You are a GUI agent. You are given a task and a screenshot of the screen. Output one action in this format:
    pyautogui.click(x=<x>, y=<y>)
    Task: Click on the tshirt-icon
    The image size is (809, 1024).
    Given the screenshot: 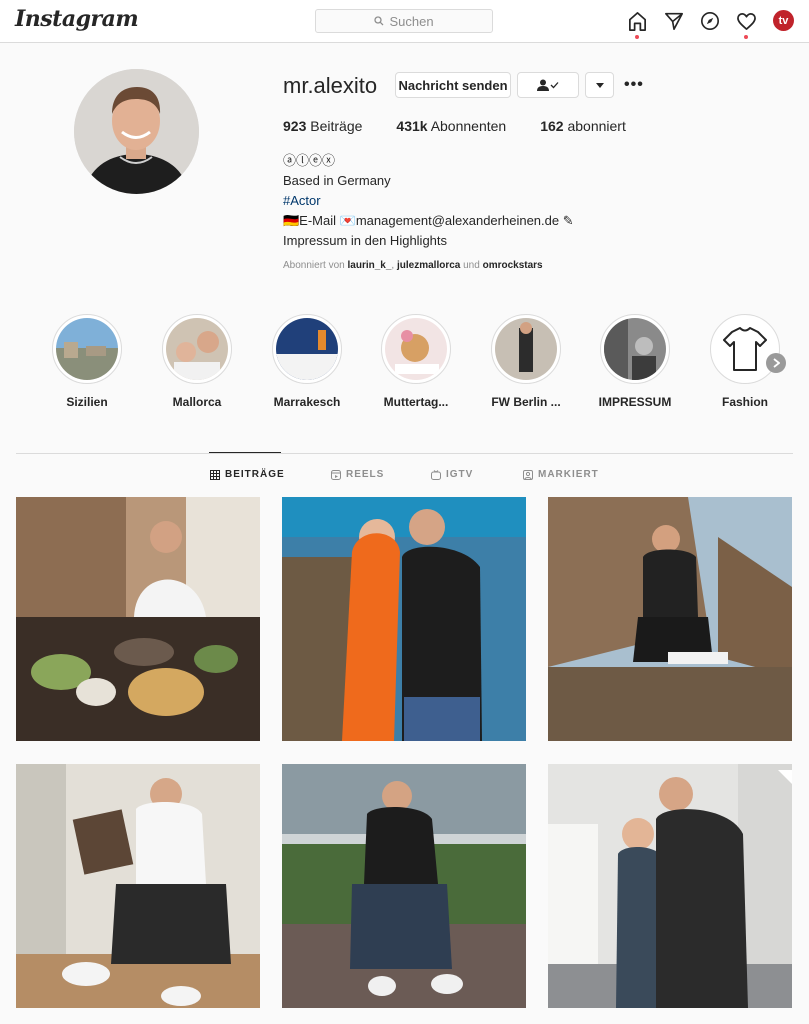 What is the action you would take?
    pyautogui.click(x=745, y=349)
    